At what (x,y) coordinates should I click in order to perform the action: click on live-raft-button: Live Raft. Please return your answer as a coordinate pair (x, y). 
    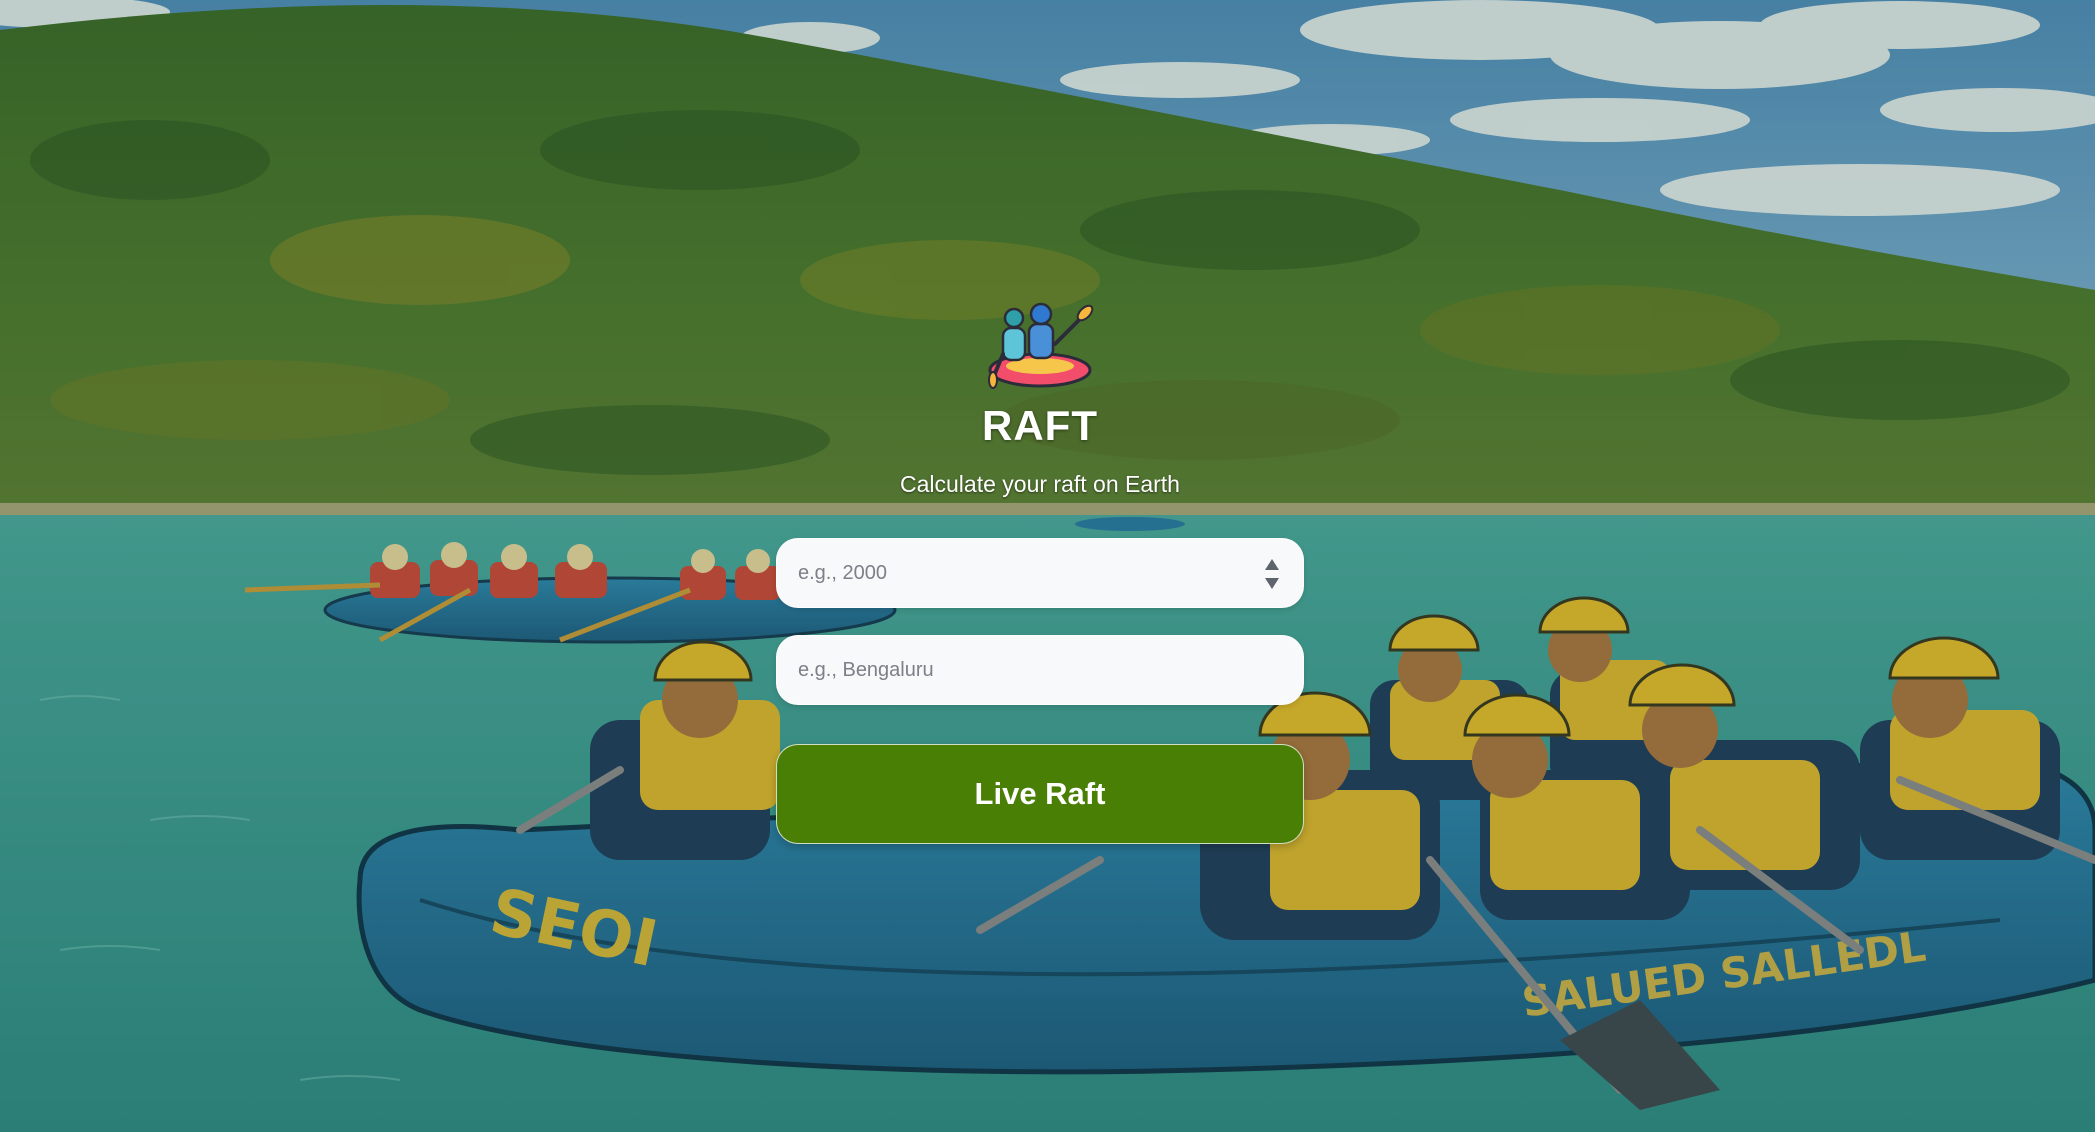
    Looking at the image, I should click on (1040, 794).